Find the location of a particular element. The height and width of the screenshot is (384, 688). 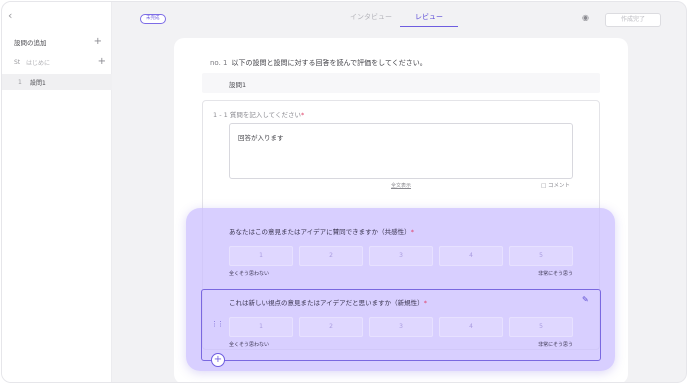

full-view-link: 全文表示 is located at coordinates (401, 185).